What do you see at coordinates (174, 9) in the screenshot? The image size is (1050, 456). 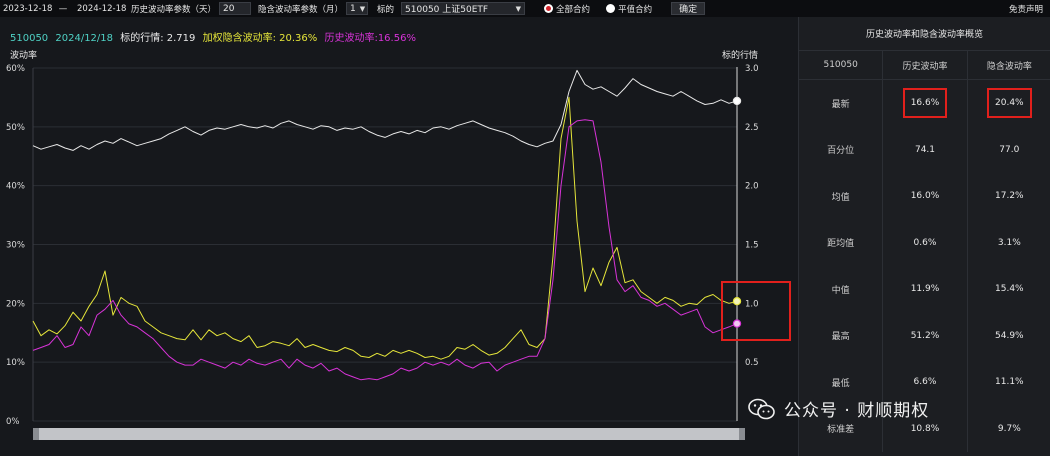 I see `hv-param-label: 历史波动率参数（天）` at bounding box center [174, 9].